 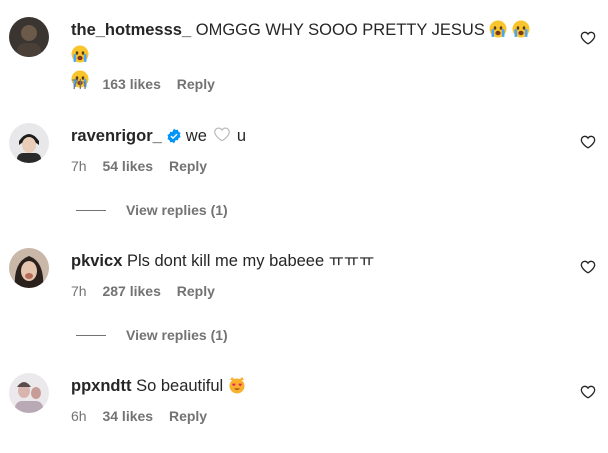 What do you see at coordinates (237, 388) in the screenshot?
I see `smiling-cat-with-heart-eyes-icon` at bounding box center [237, 388].